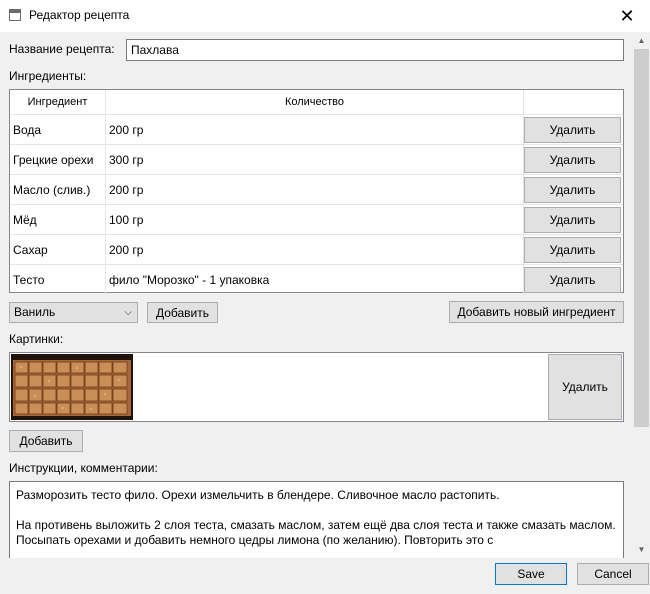 This screenshot has width=650, height=594. What do you see at coordinates (79, 15) in the screenshot?
I see `window-title: Редактор рецепта` at bounding box center [79, 15].